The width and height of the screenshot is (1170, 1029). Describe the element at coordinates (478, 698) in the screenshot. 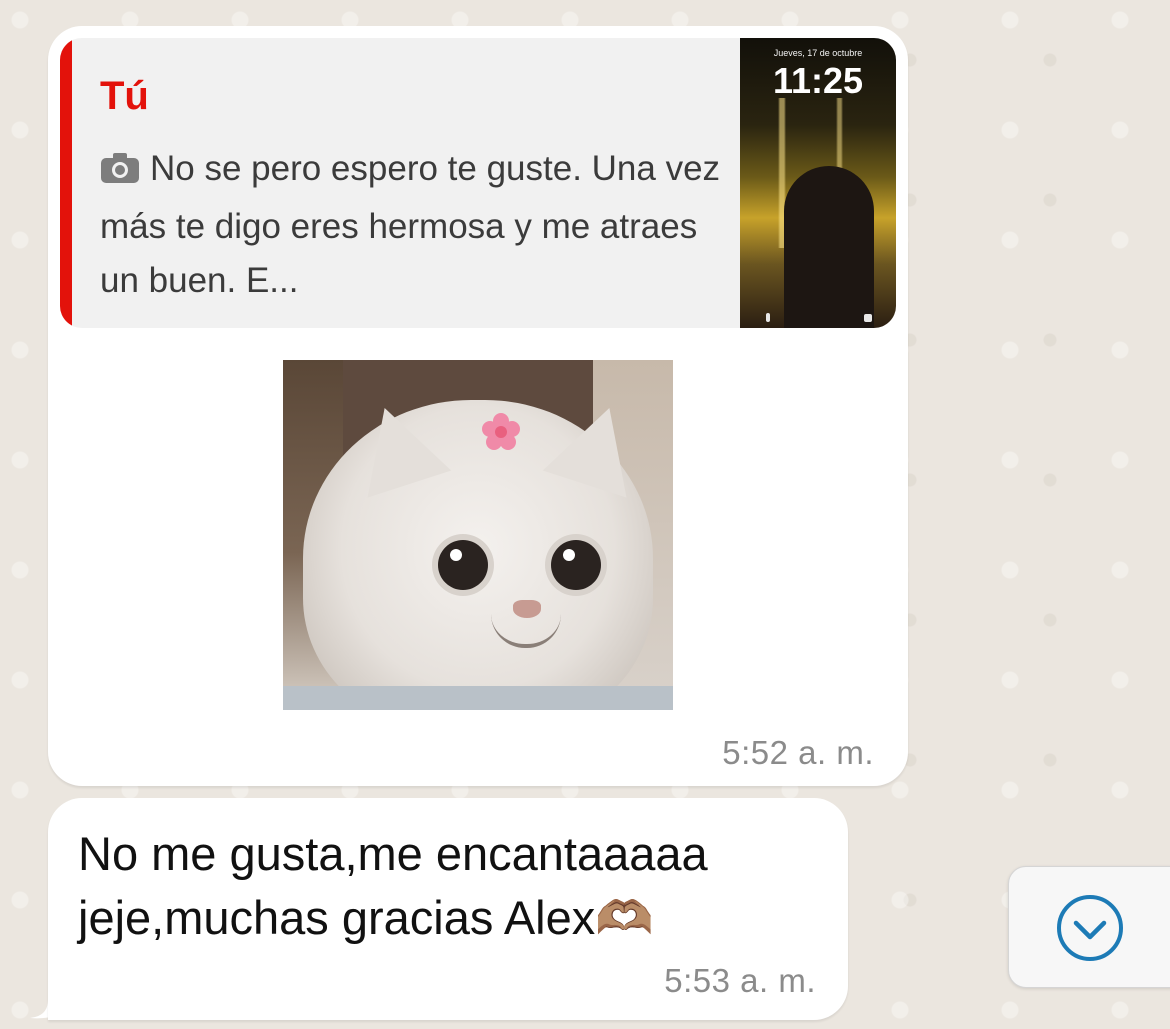

I see `sticker-bottom-strip` at that location.